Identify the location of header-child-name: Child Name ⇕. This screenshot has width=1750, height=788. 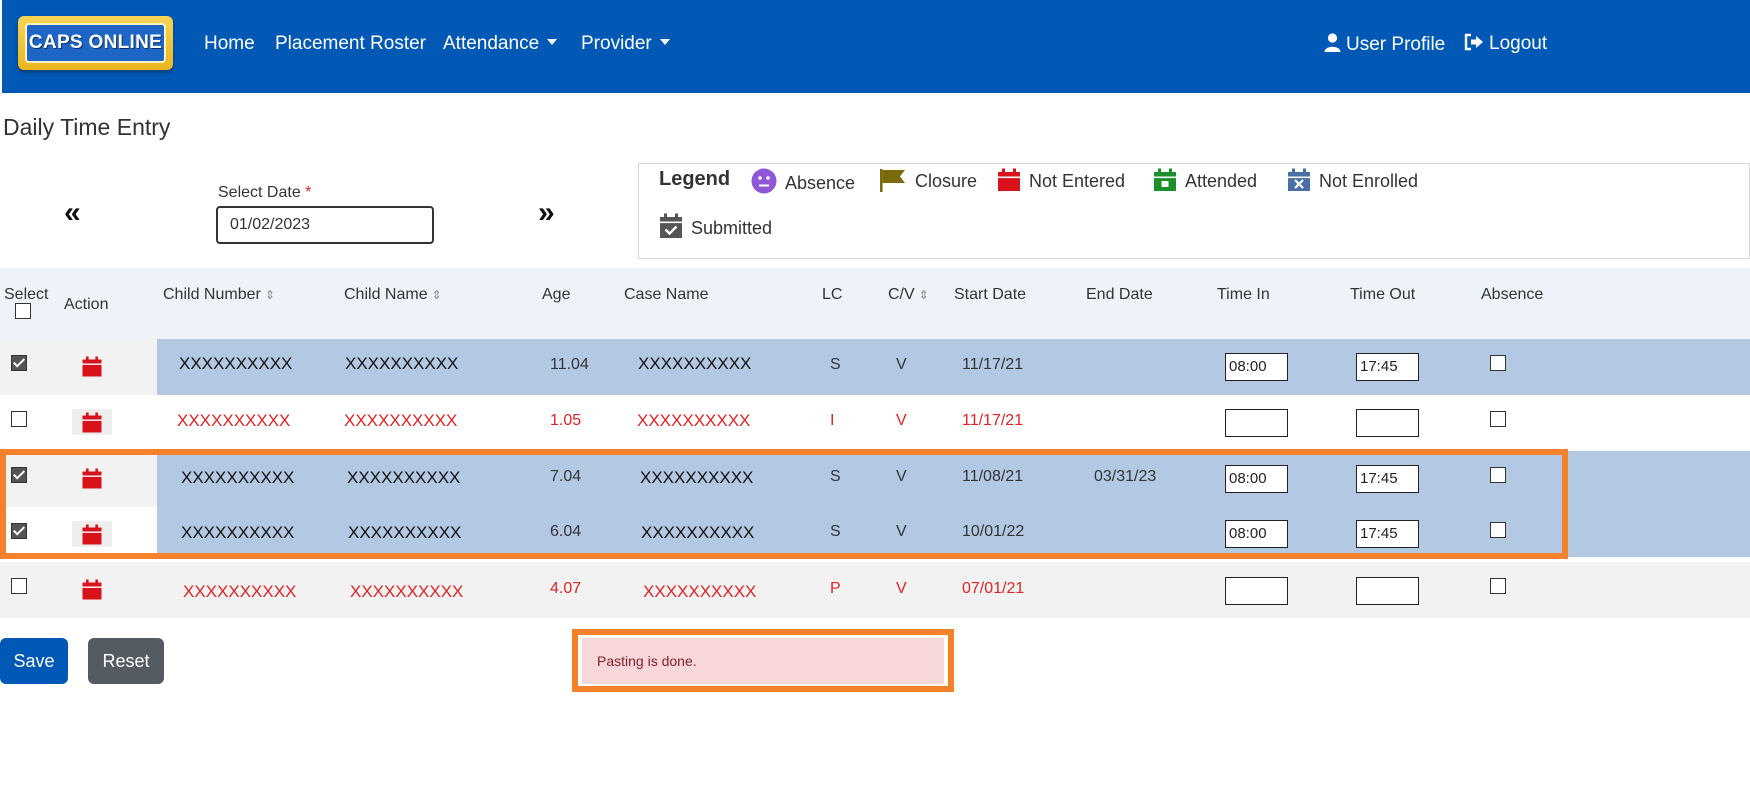
(393, 295).